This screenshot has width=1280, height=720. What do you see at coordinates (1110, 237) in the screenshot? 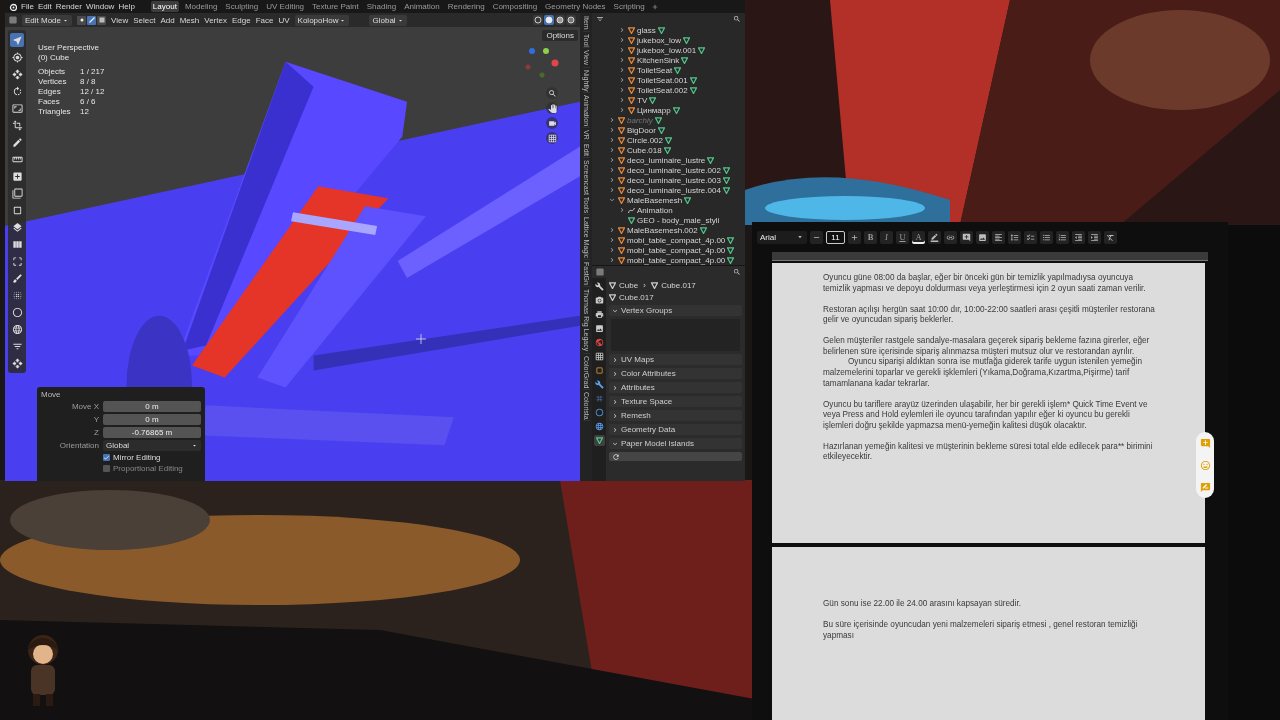
I see `clear-formatting-button` at bounding box center [1110, 237].